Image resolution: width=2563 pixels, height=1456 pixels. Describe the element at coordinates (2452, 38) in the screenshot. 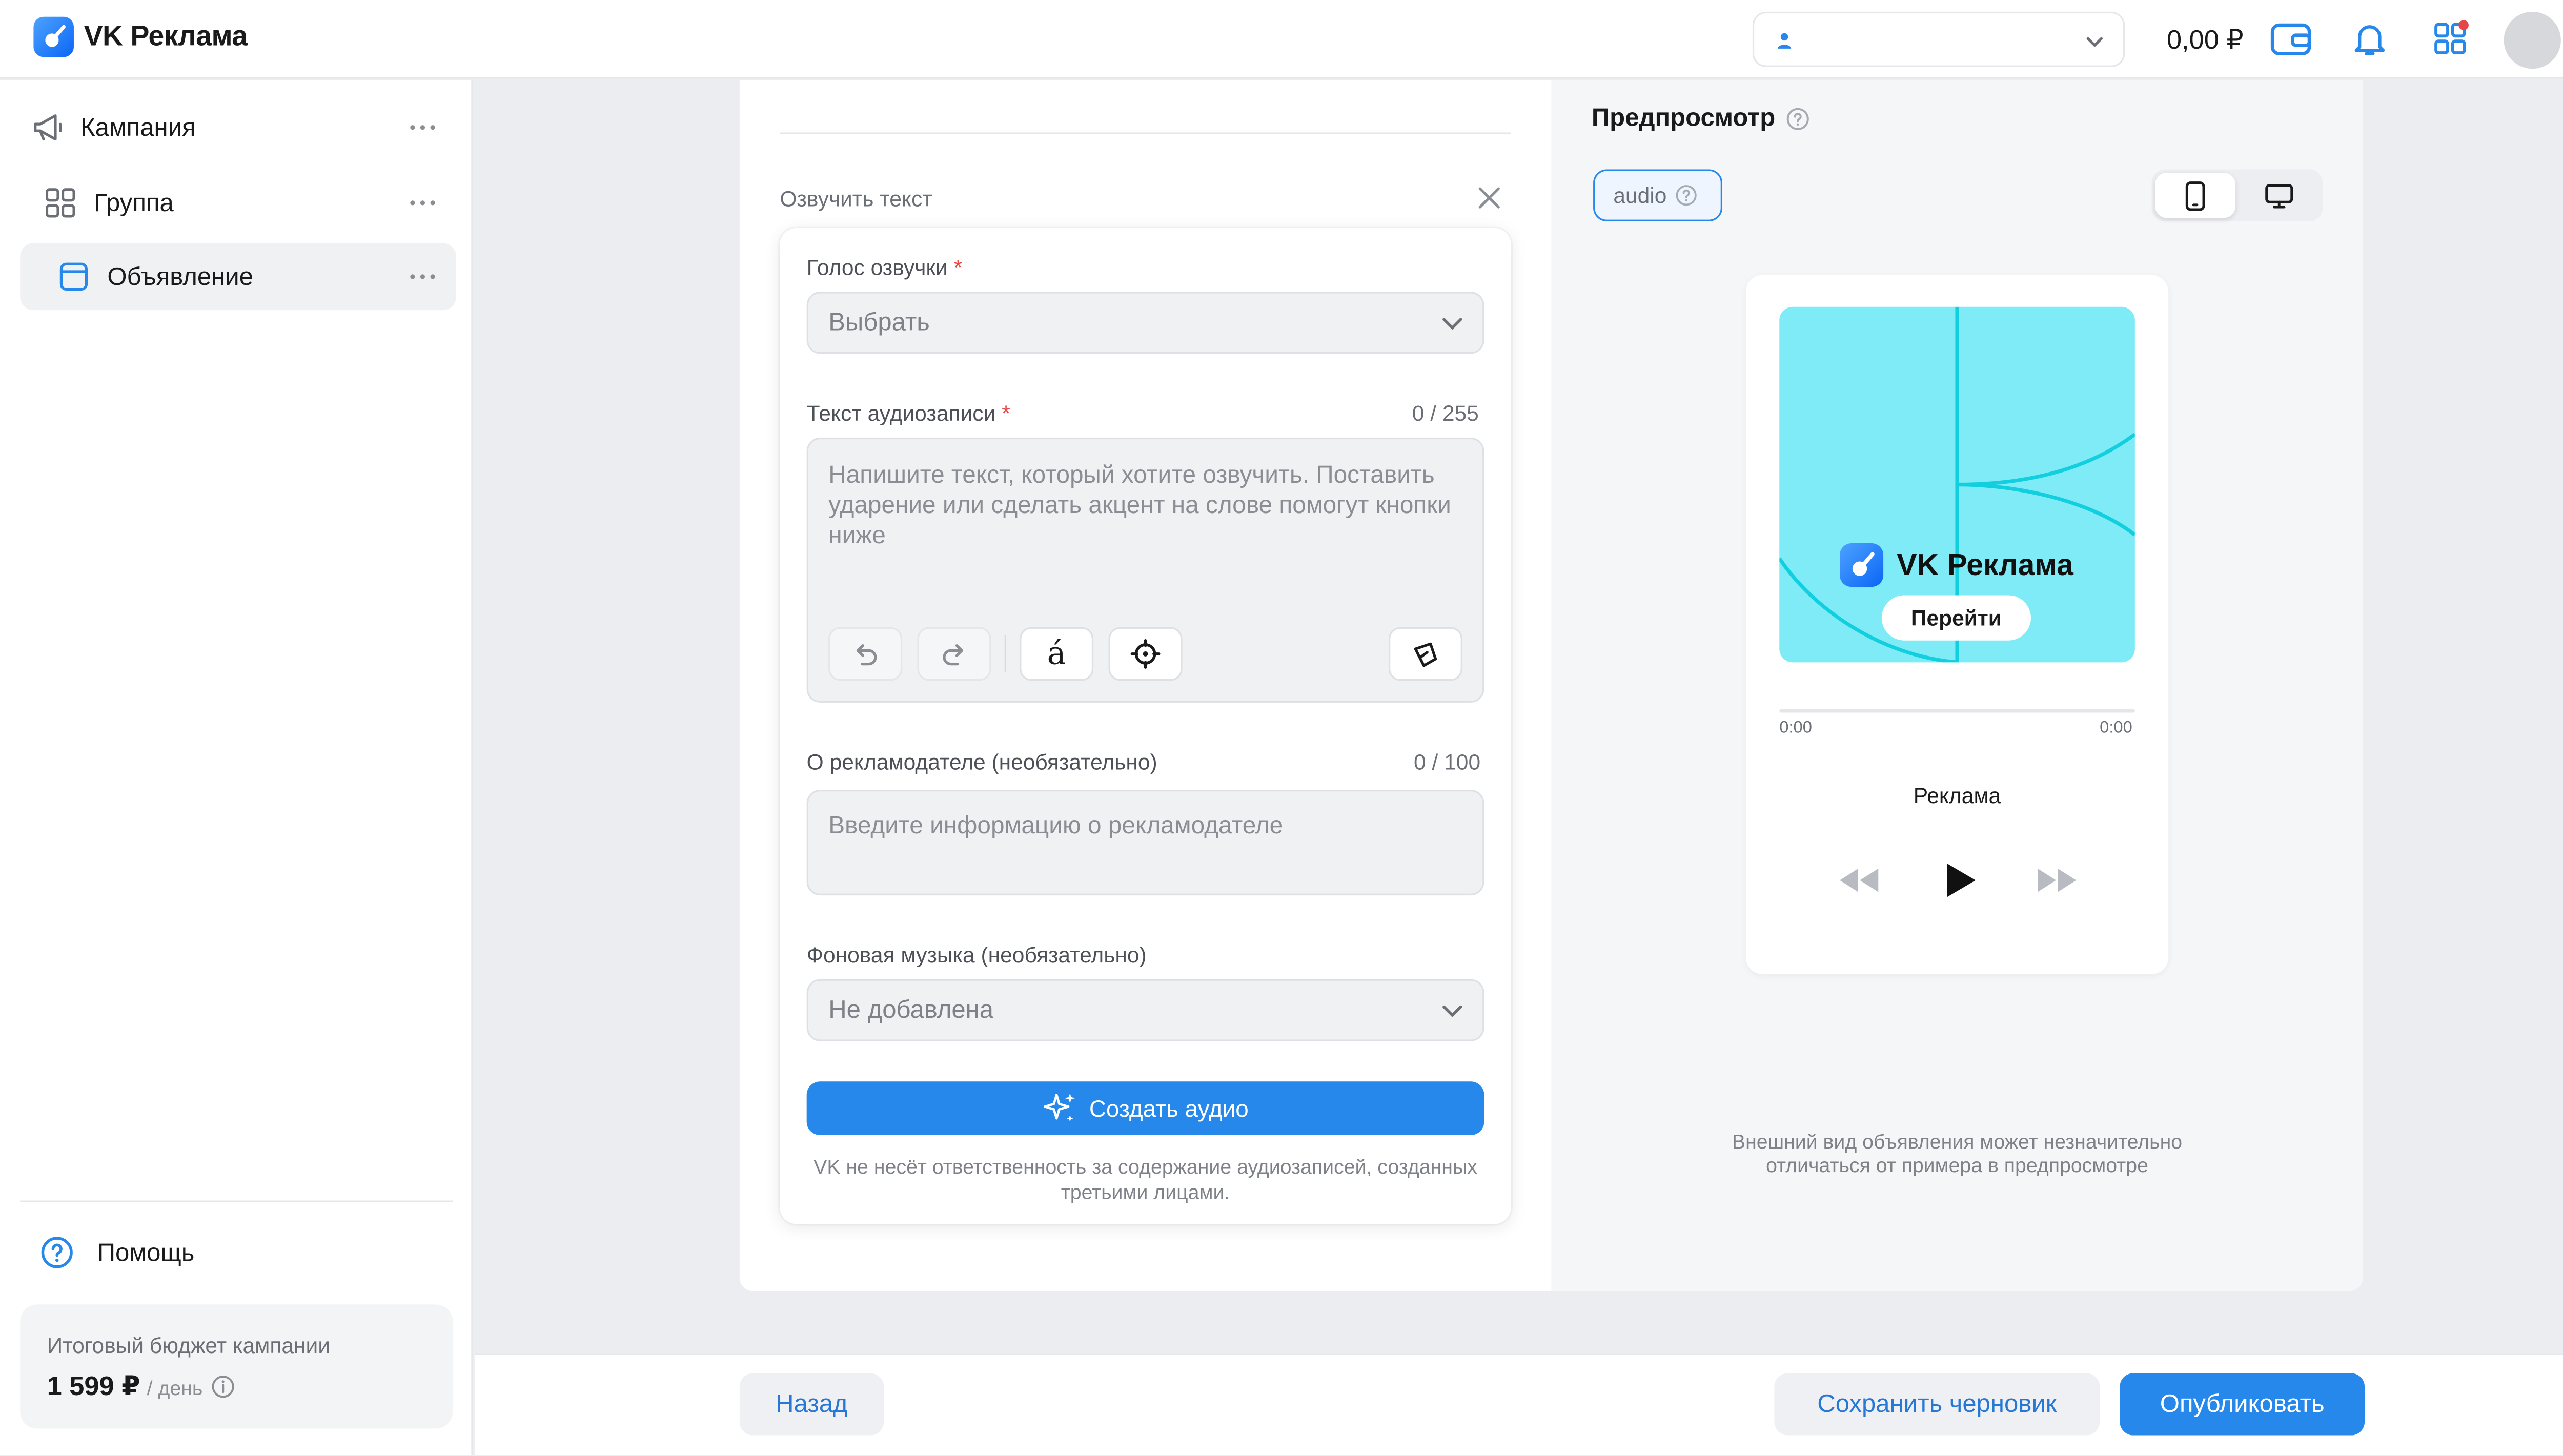

I see `apps-grid-icon` at that location.